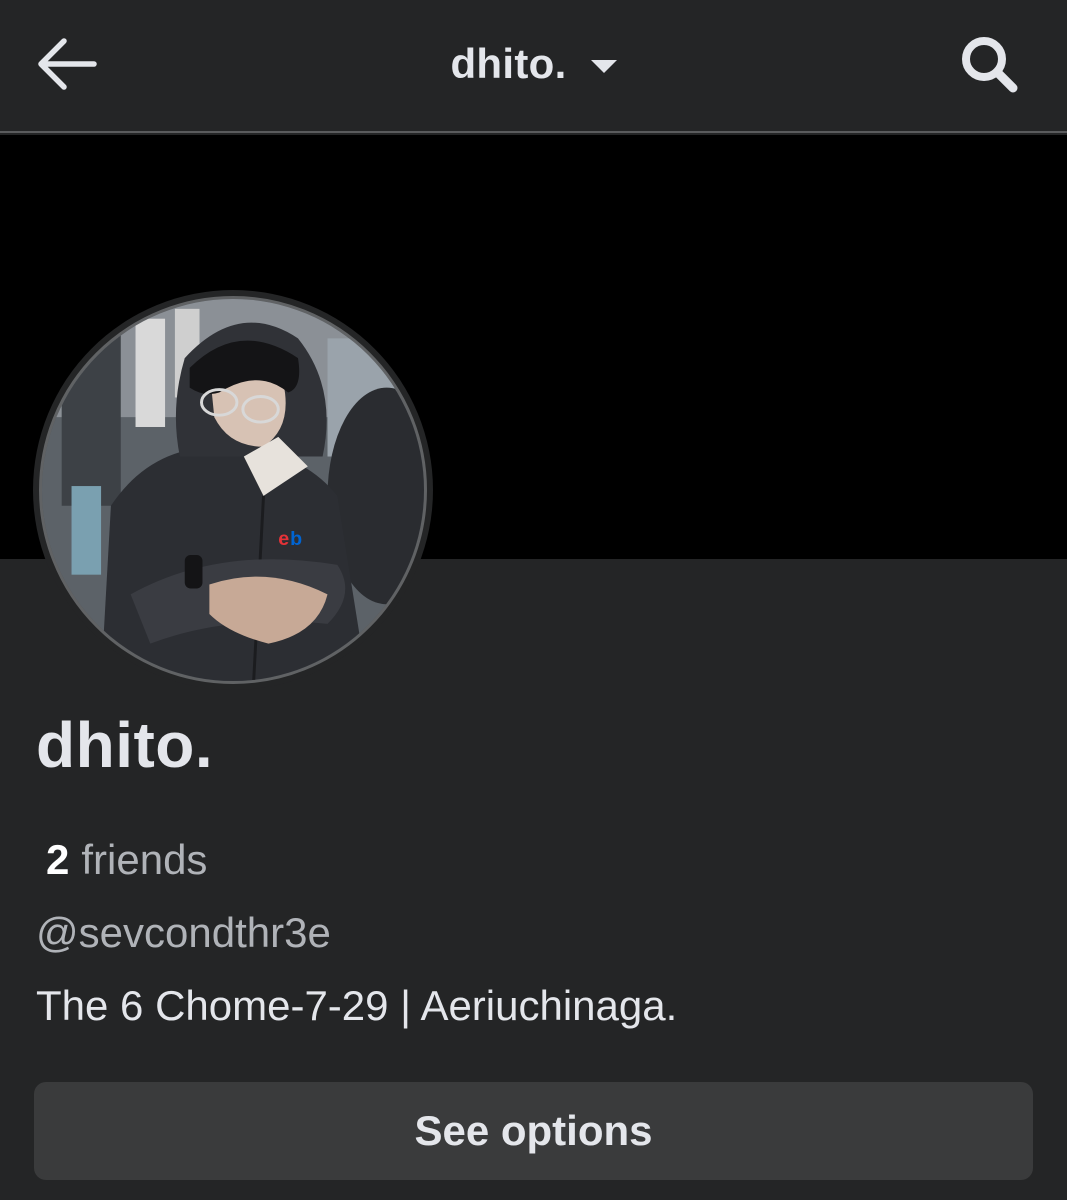 The width and height of the screenshot is (1067, 1200). I want to click on profile-switcher: dhito., so click(533, 64).